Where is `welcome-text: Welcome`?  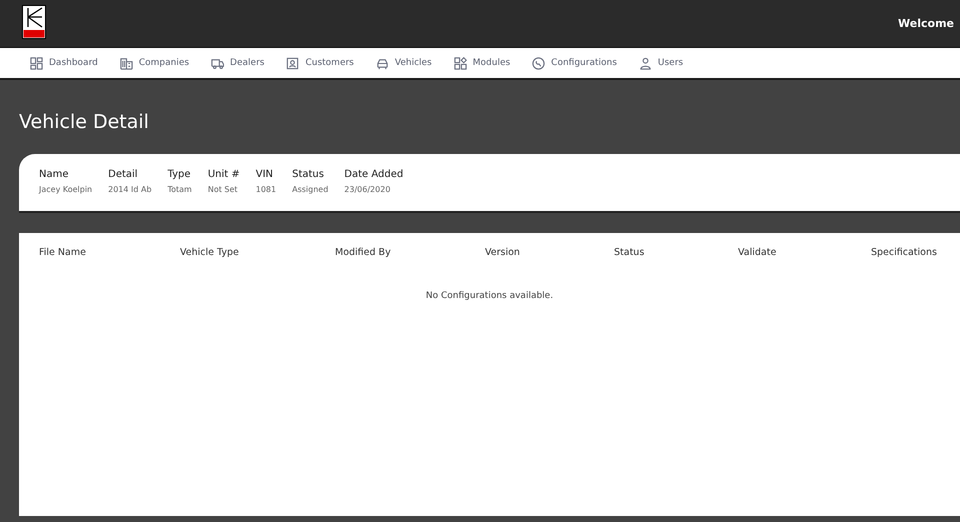 welcome-text: Welcome is located at coordinates (926, 23).